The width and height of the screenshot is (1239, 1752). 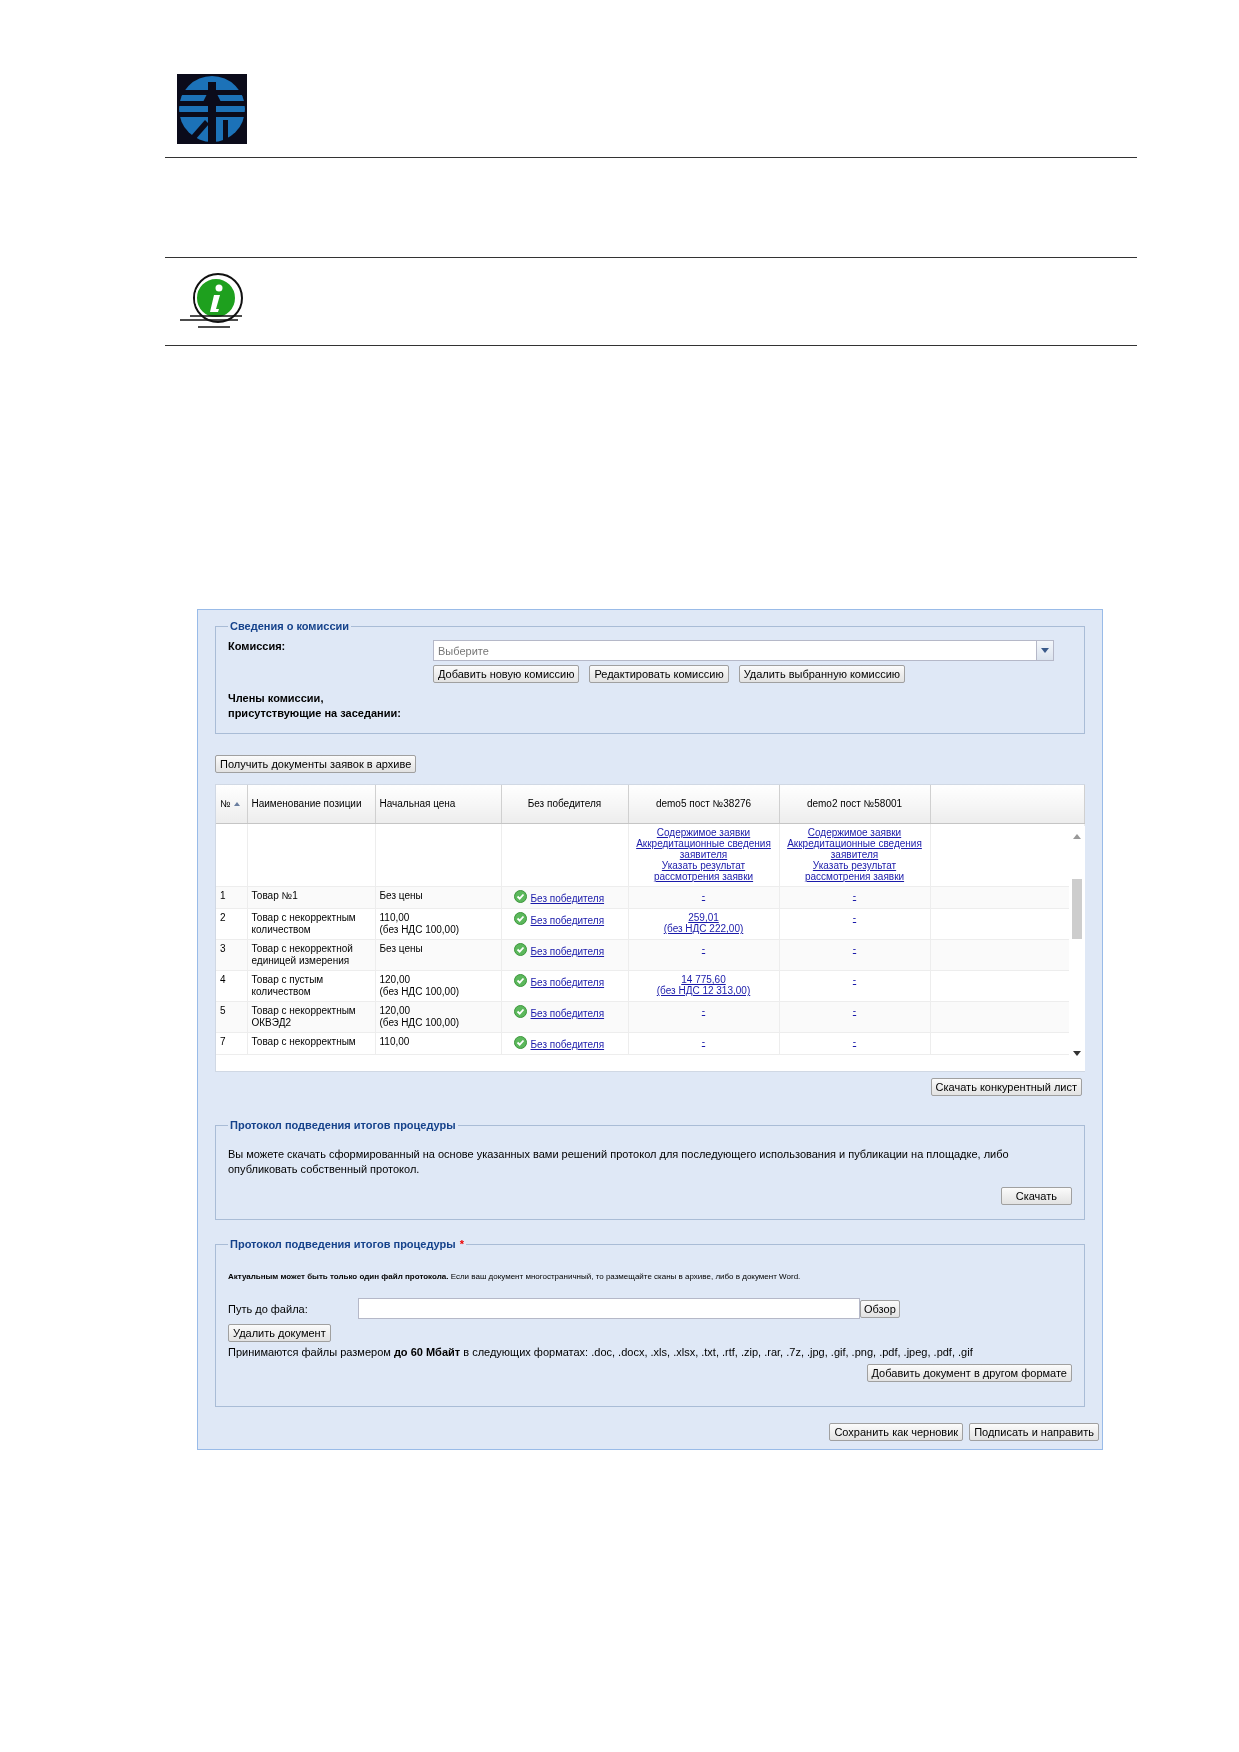 I want to click on table-cell: Товар с некорректным ОКВЭД2, so click(x=311, y=1017).